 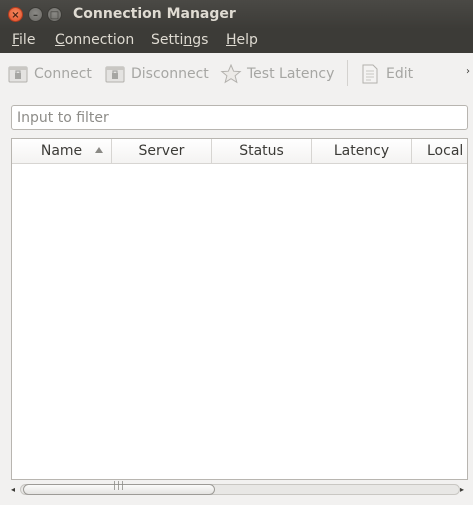 I want to click on menu-bar: File Connection Settings Help, so click(x=236, y=41).